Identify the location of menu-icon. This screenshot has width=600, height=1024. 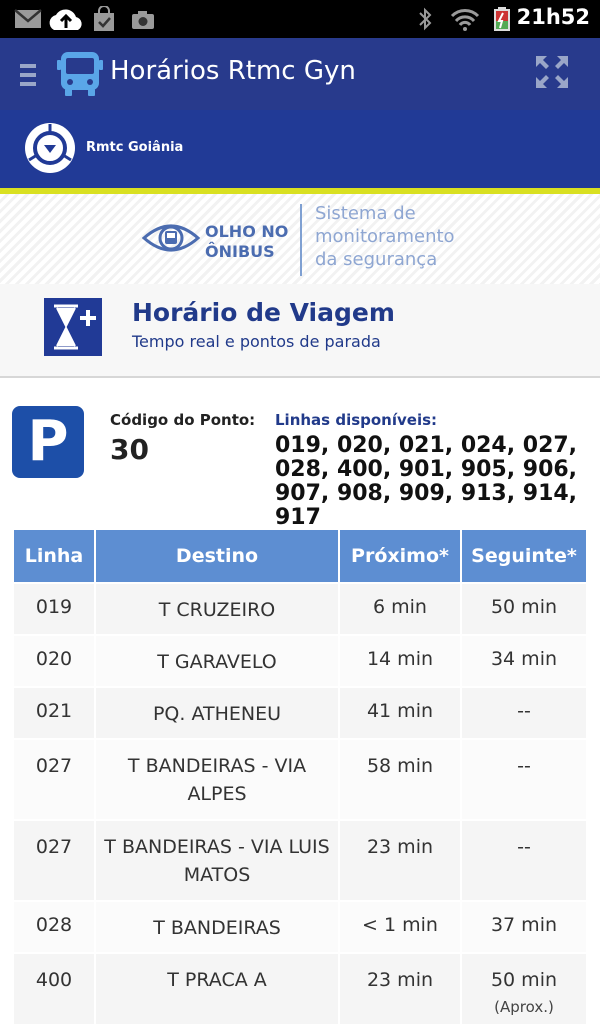
(28, 75).